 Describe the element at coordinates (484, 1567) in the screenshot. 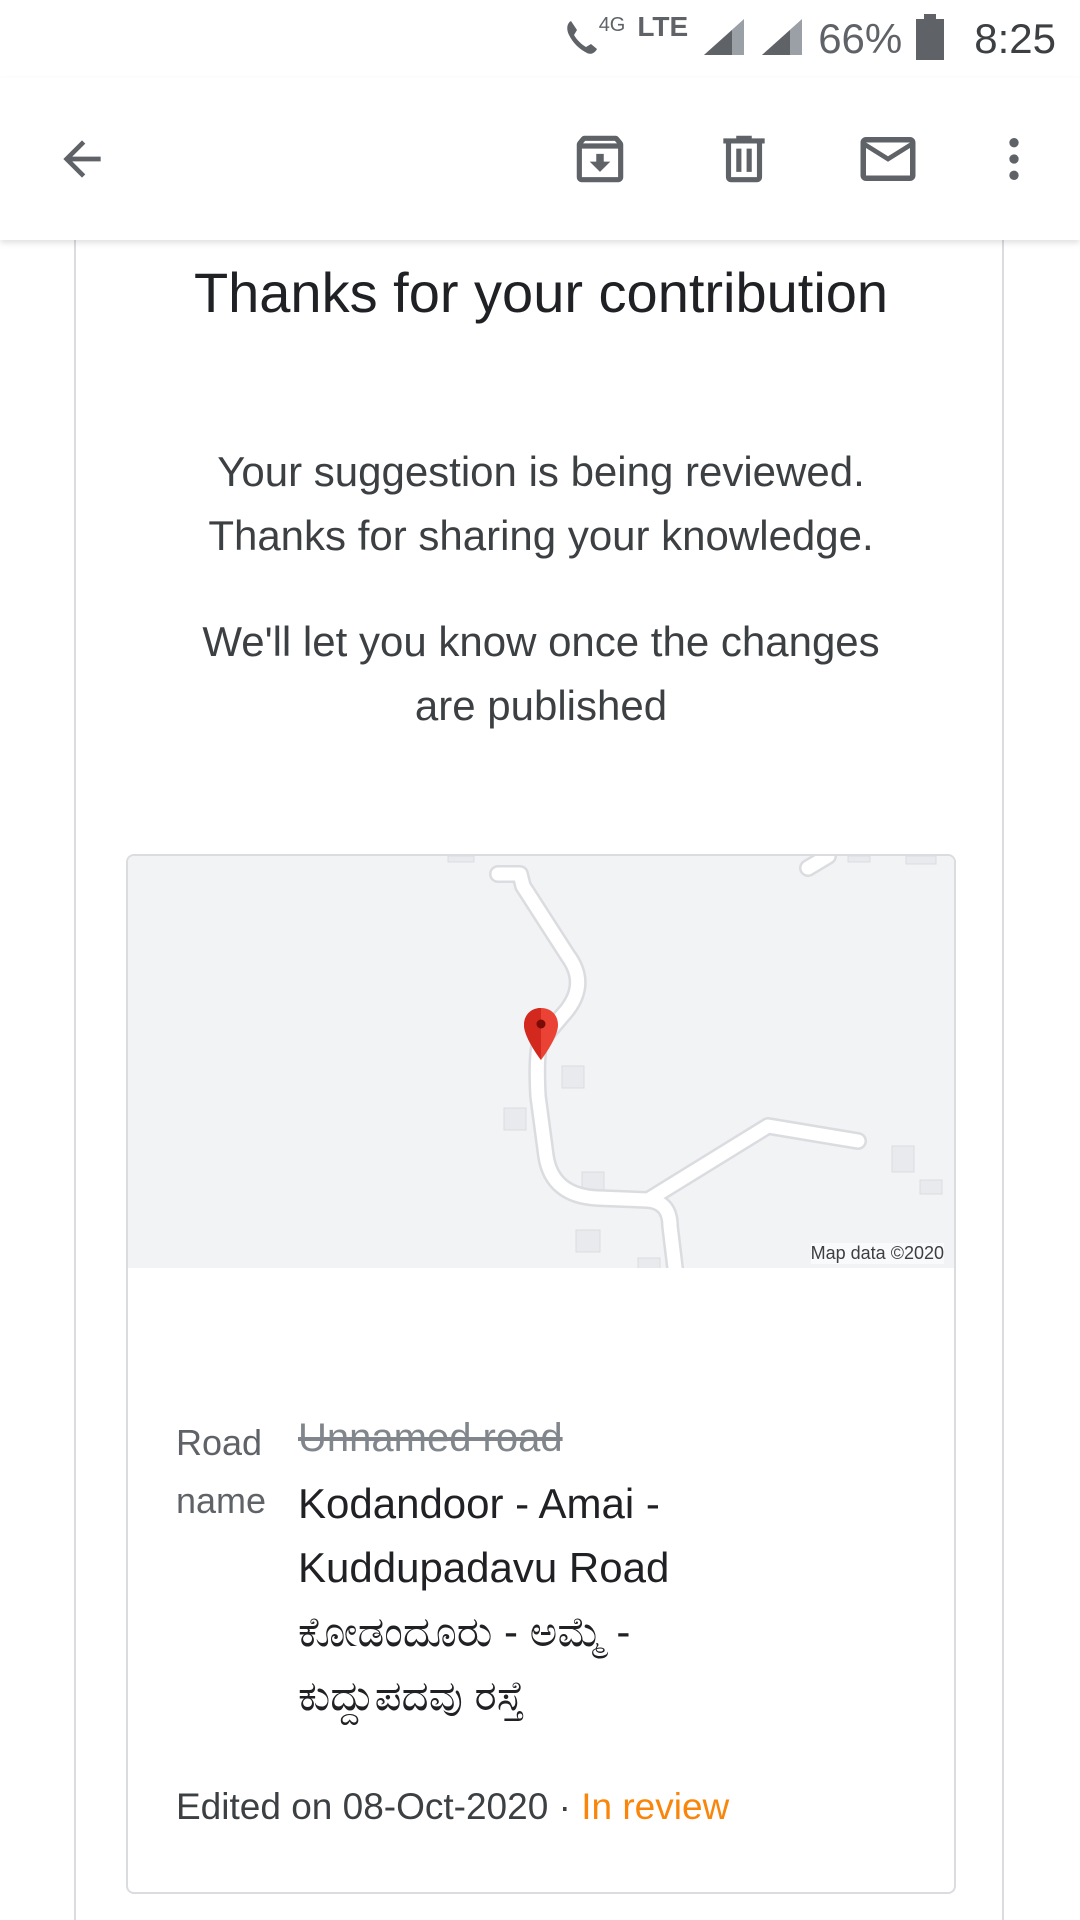

I see `new-road-name-line-2: Kuddupadavu Road` at that location.